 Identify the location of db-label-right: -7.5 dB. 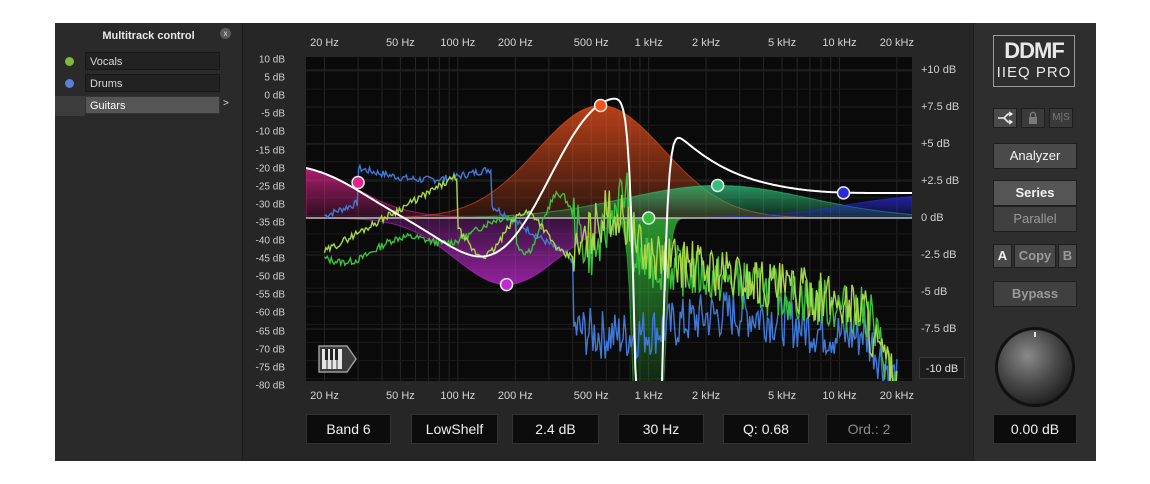
(939, 329).